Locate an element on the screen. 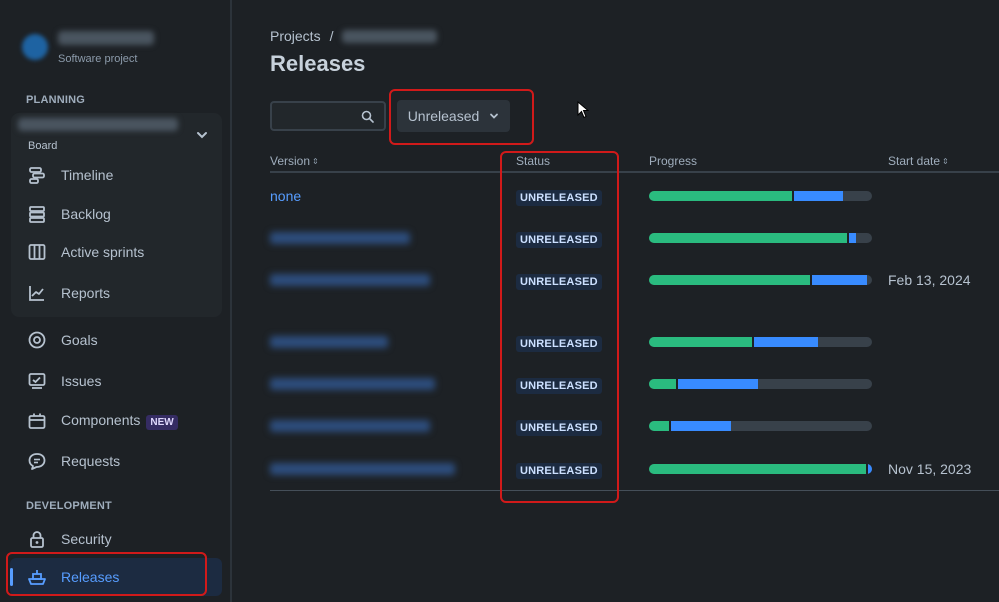  backlog-icon is located at coordinates (37, 214).